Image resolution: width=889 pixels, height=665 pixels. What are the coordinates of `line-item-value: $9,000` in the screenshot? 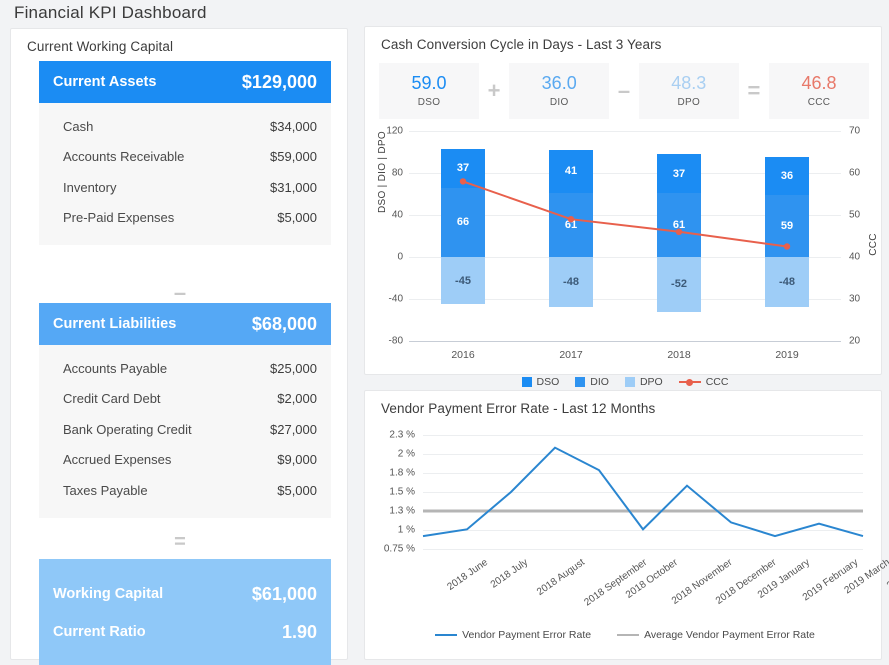 It's located at (297, 460).